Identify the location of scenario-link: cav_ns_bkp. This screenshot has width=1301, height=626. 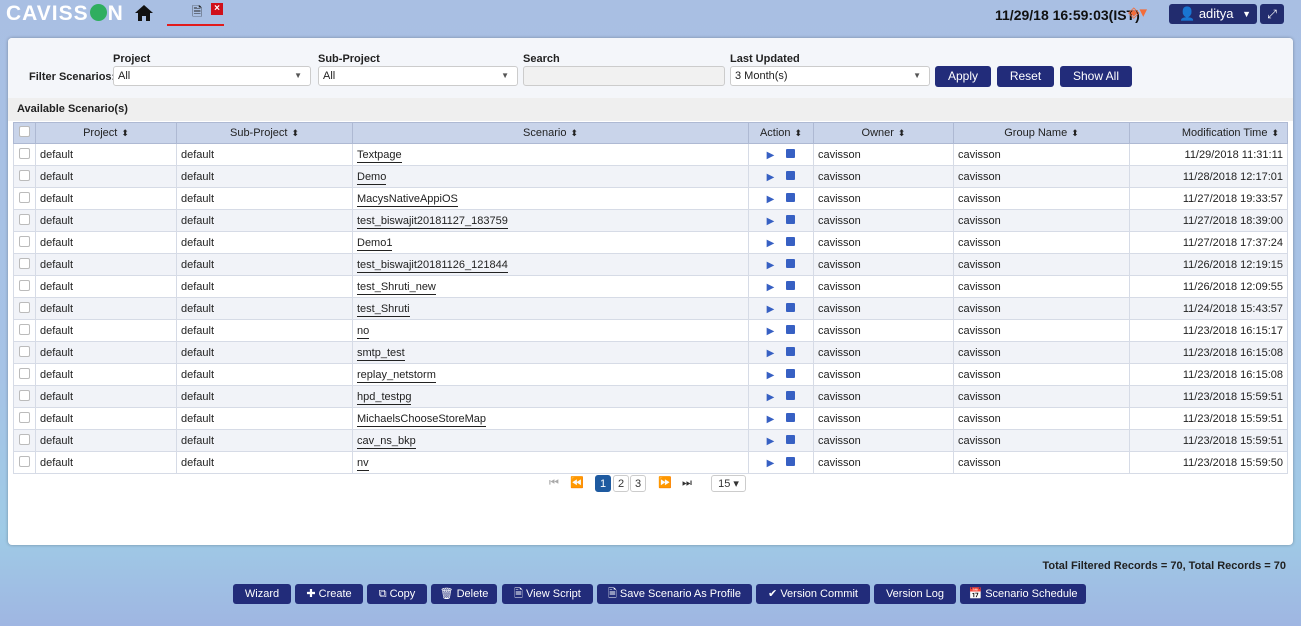
(386, 441).